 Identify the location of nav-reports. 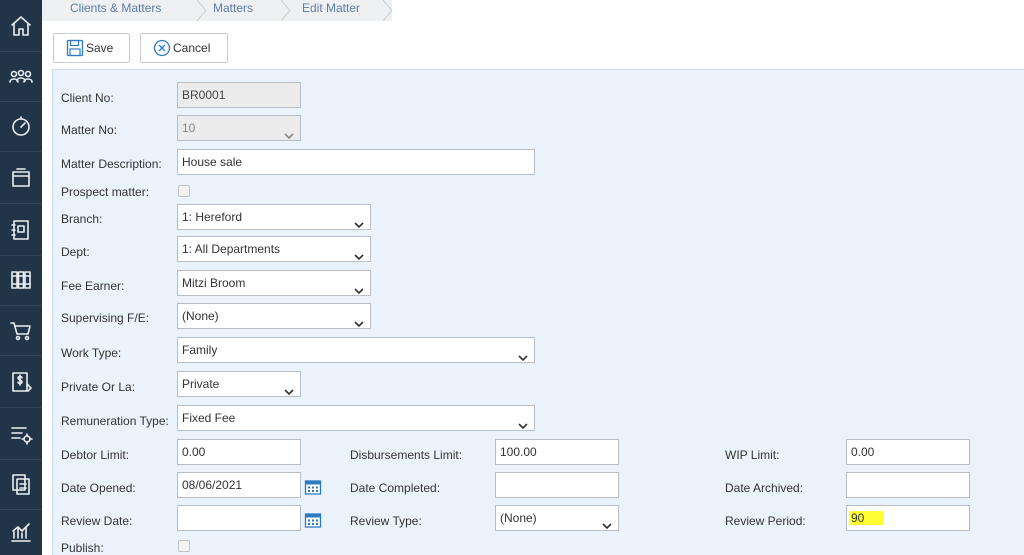
(21, 531).